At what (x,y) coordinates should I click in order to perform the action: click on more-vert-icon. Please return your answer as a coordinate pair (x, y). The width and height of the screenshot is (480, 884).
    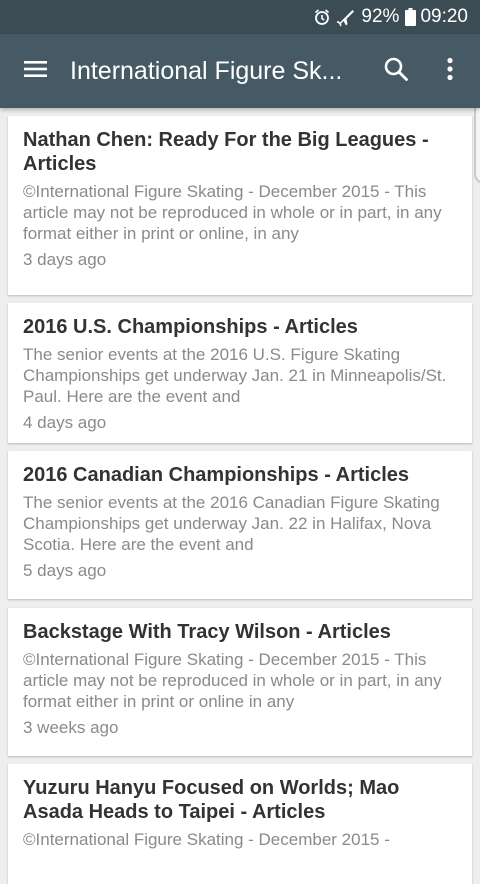
    Looking at the image, I should click on (450, 71).